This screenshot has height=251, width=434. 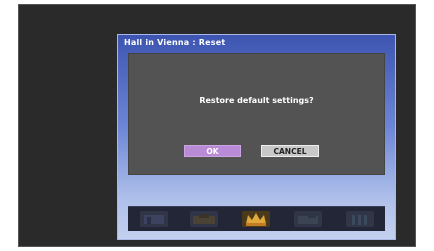 I want to click on hall-crown-icon, so click(x=256, y=219).